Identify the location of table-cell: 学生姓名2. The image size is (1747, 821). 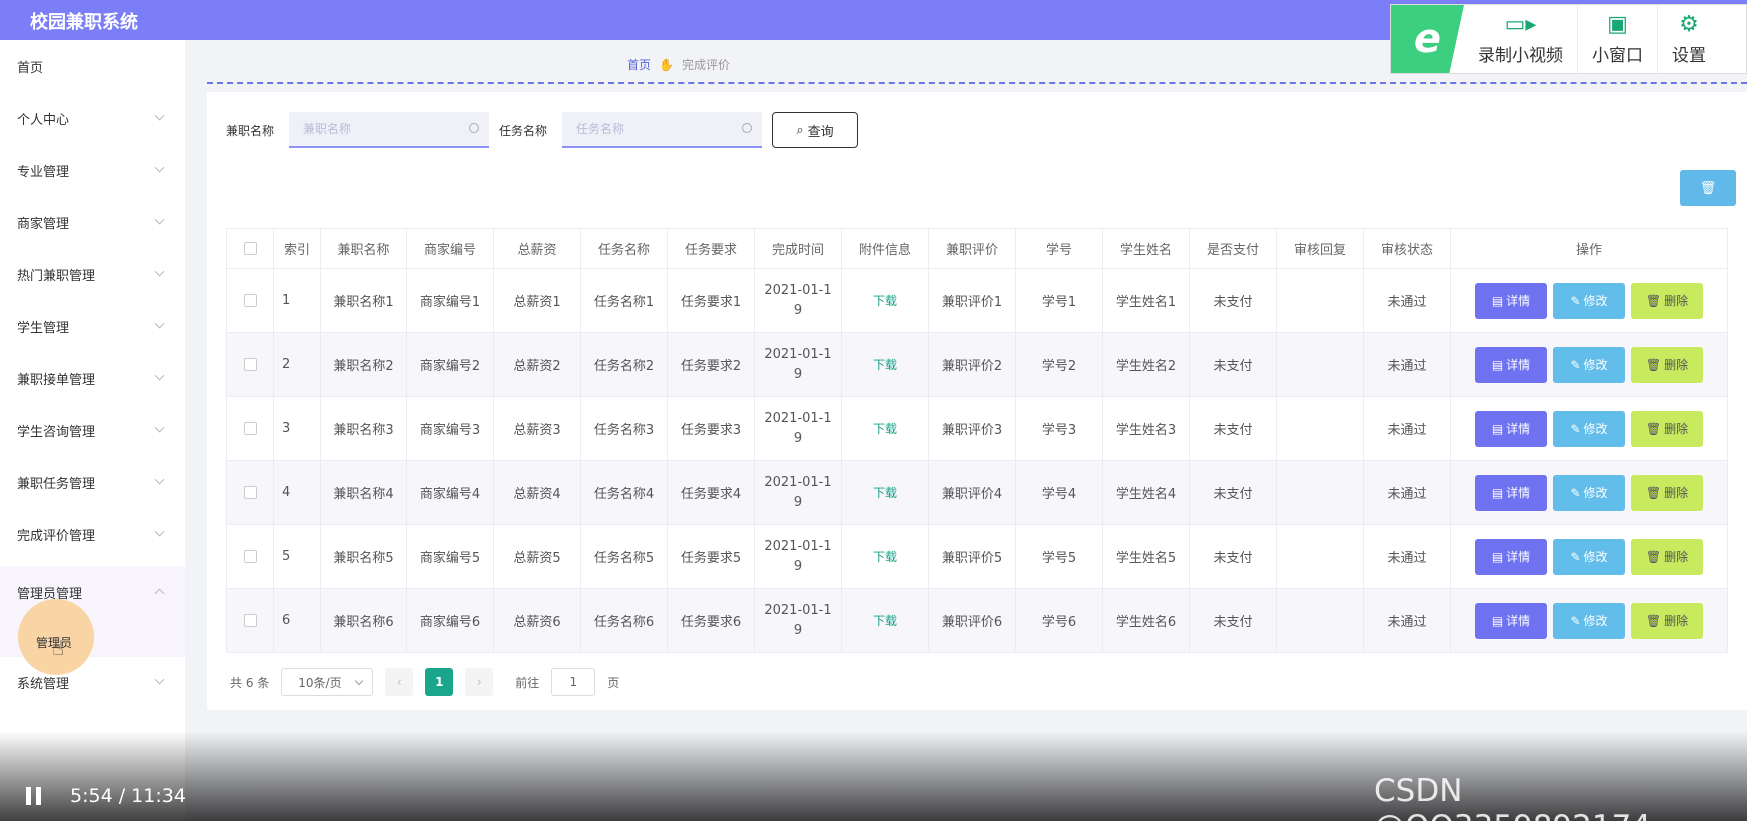
(1146, 364).